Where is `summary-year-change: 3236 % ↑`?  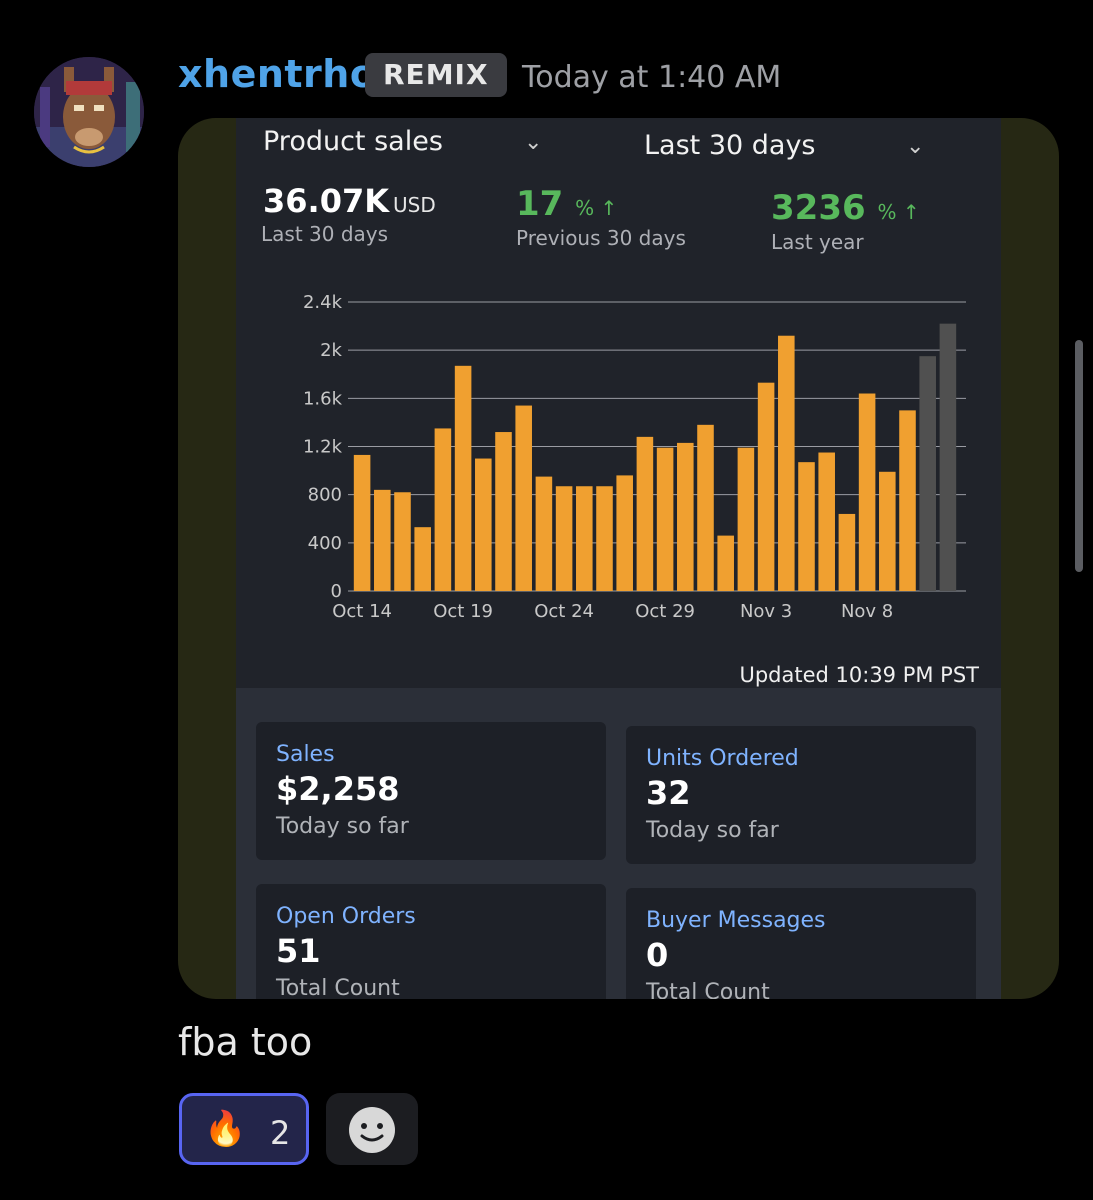
summary-year-change: 3236 % ↑ is located at coordinates (845, 208).